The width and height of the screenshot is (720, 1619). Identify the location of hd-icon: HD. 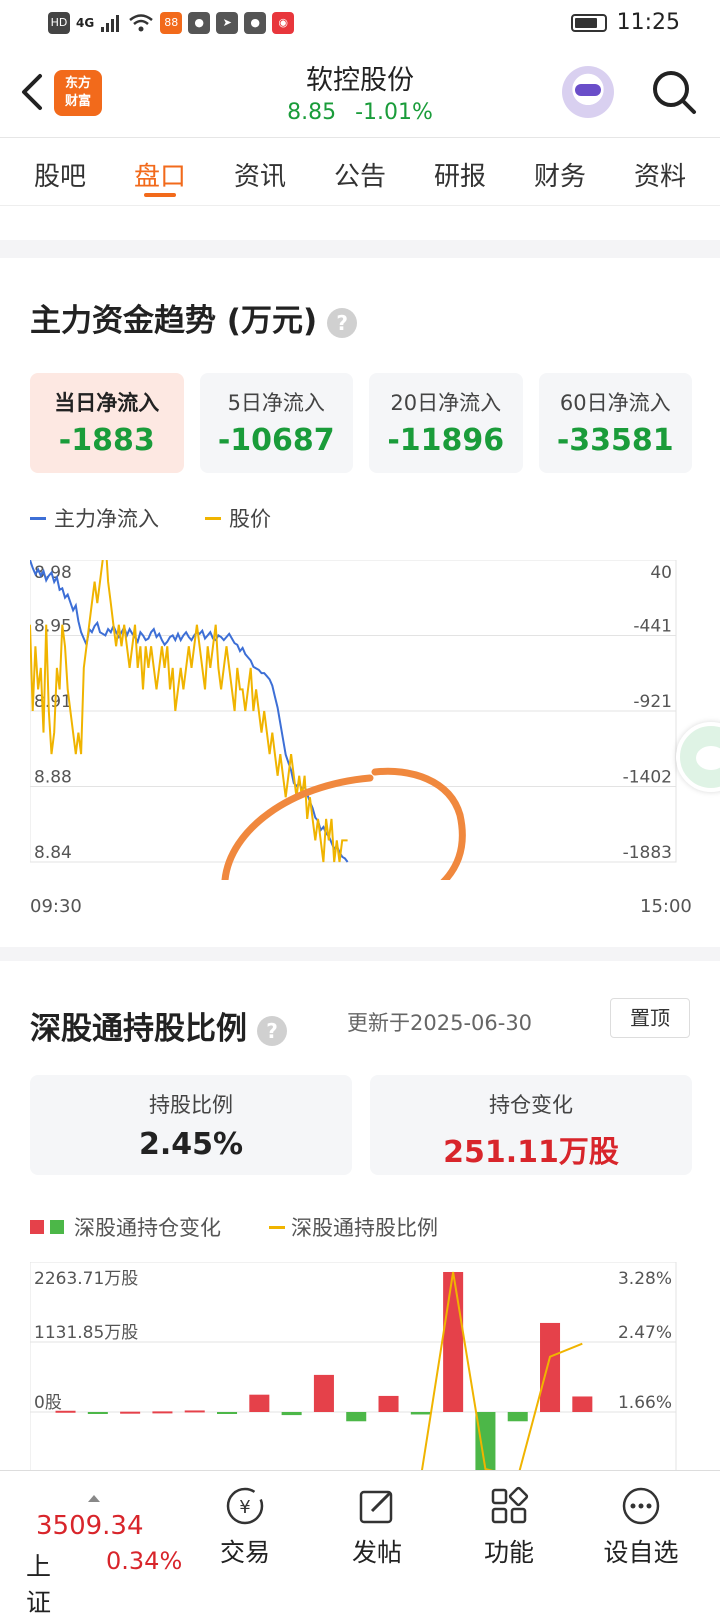
(59, 23).